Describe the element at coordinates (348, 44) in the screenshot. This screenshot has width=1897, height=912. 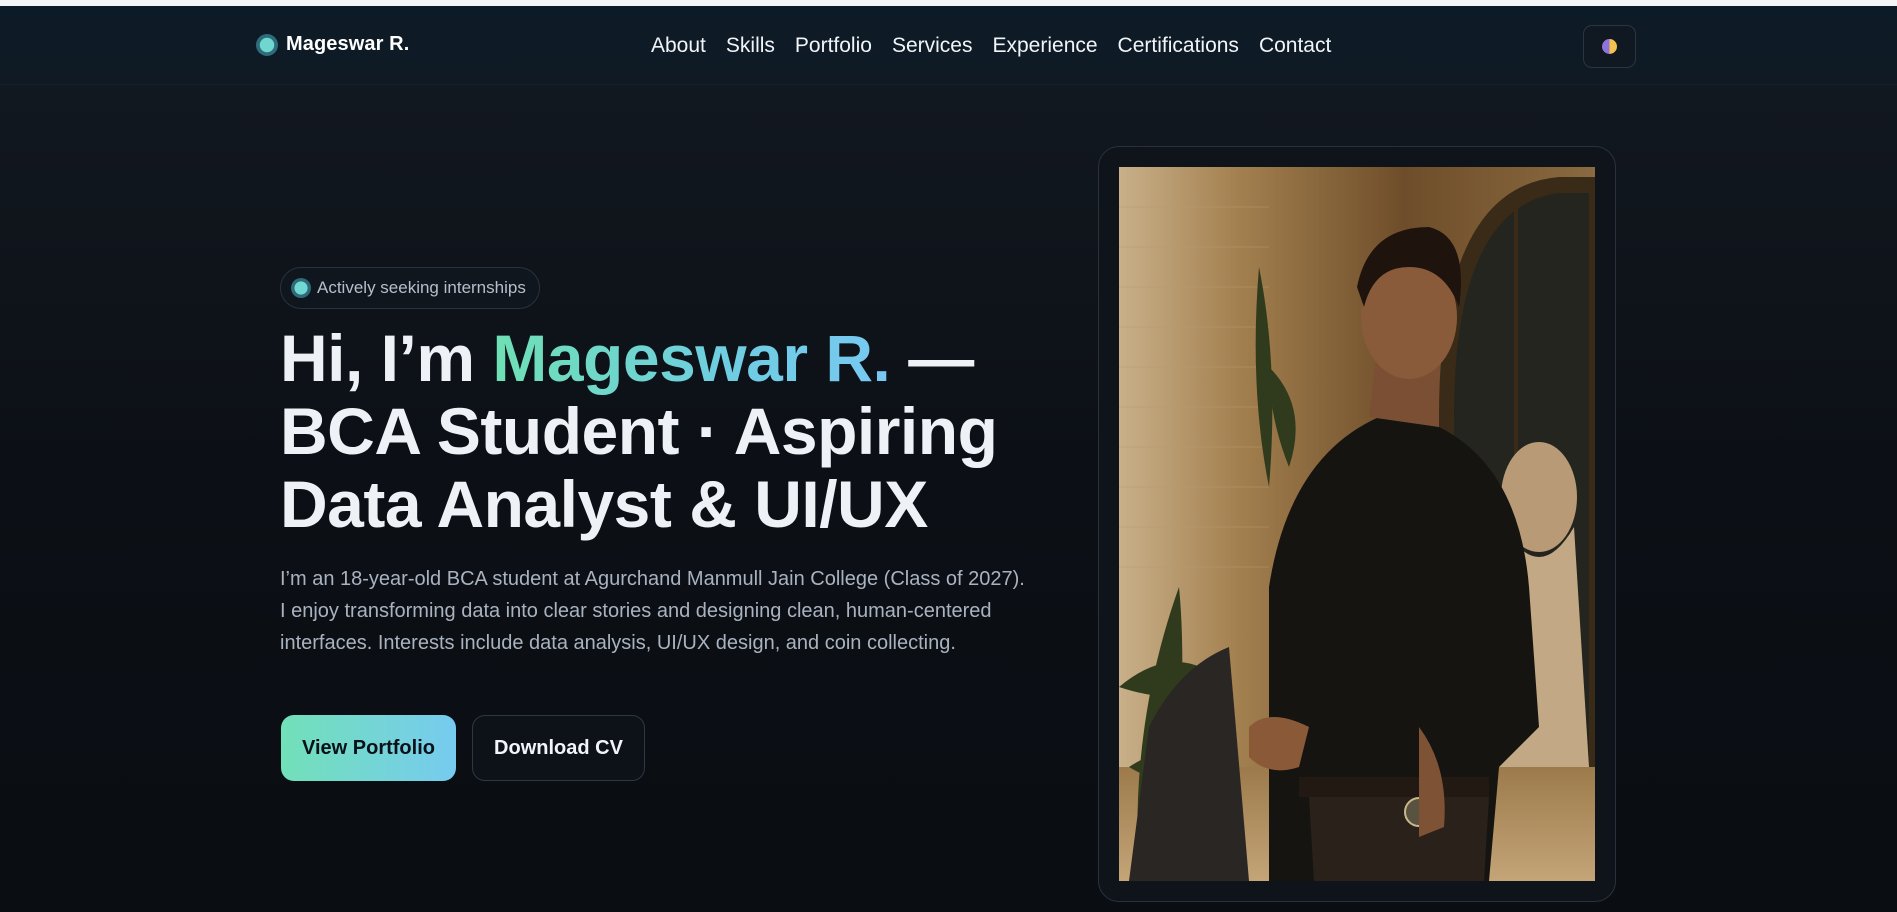
I see `brand-name: Mageswar R.` at that location.